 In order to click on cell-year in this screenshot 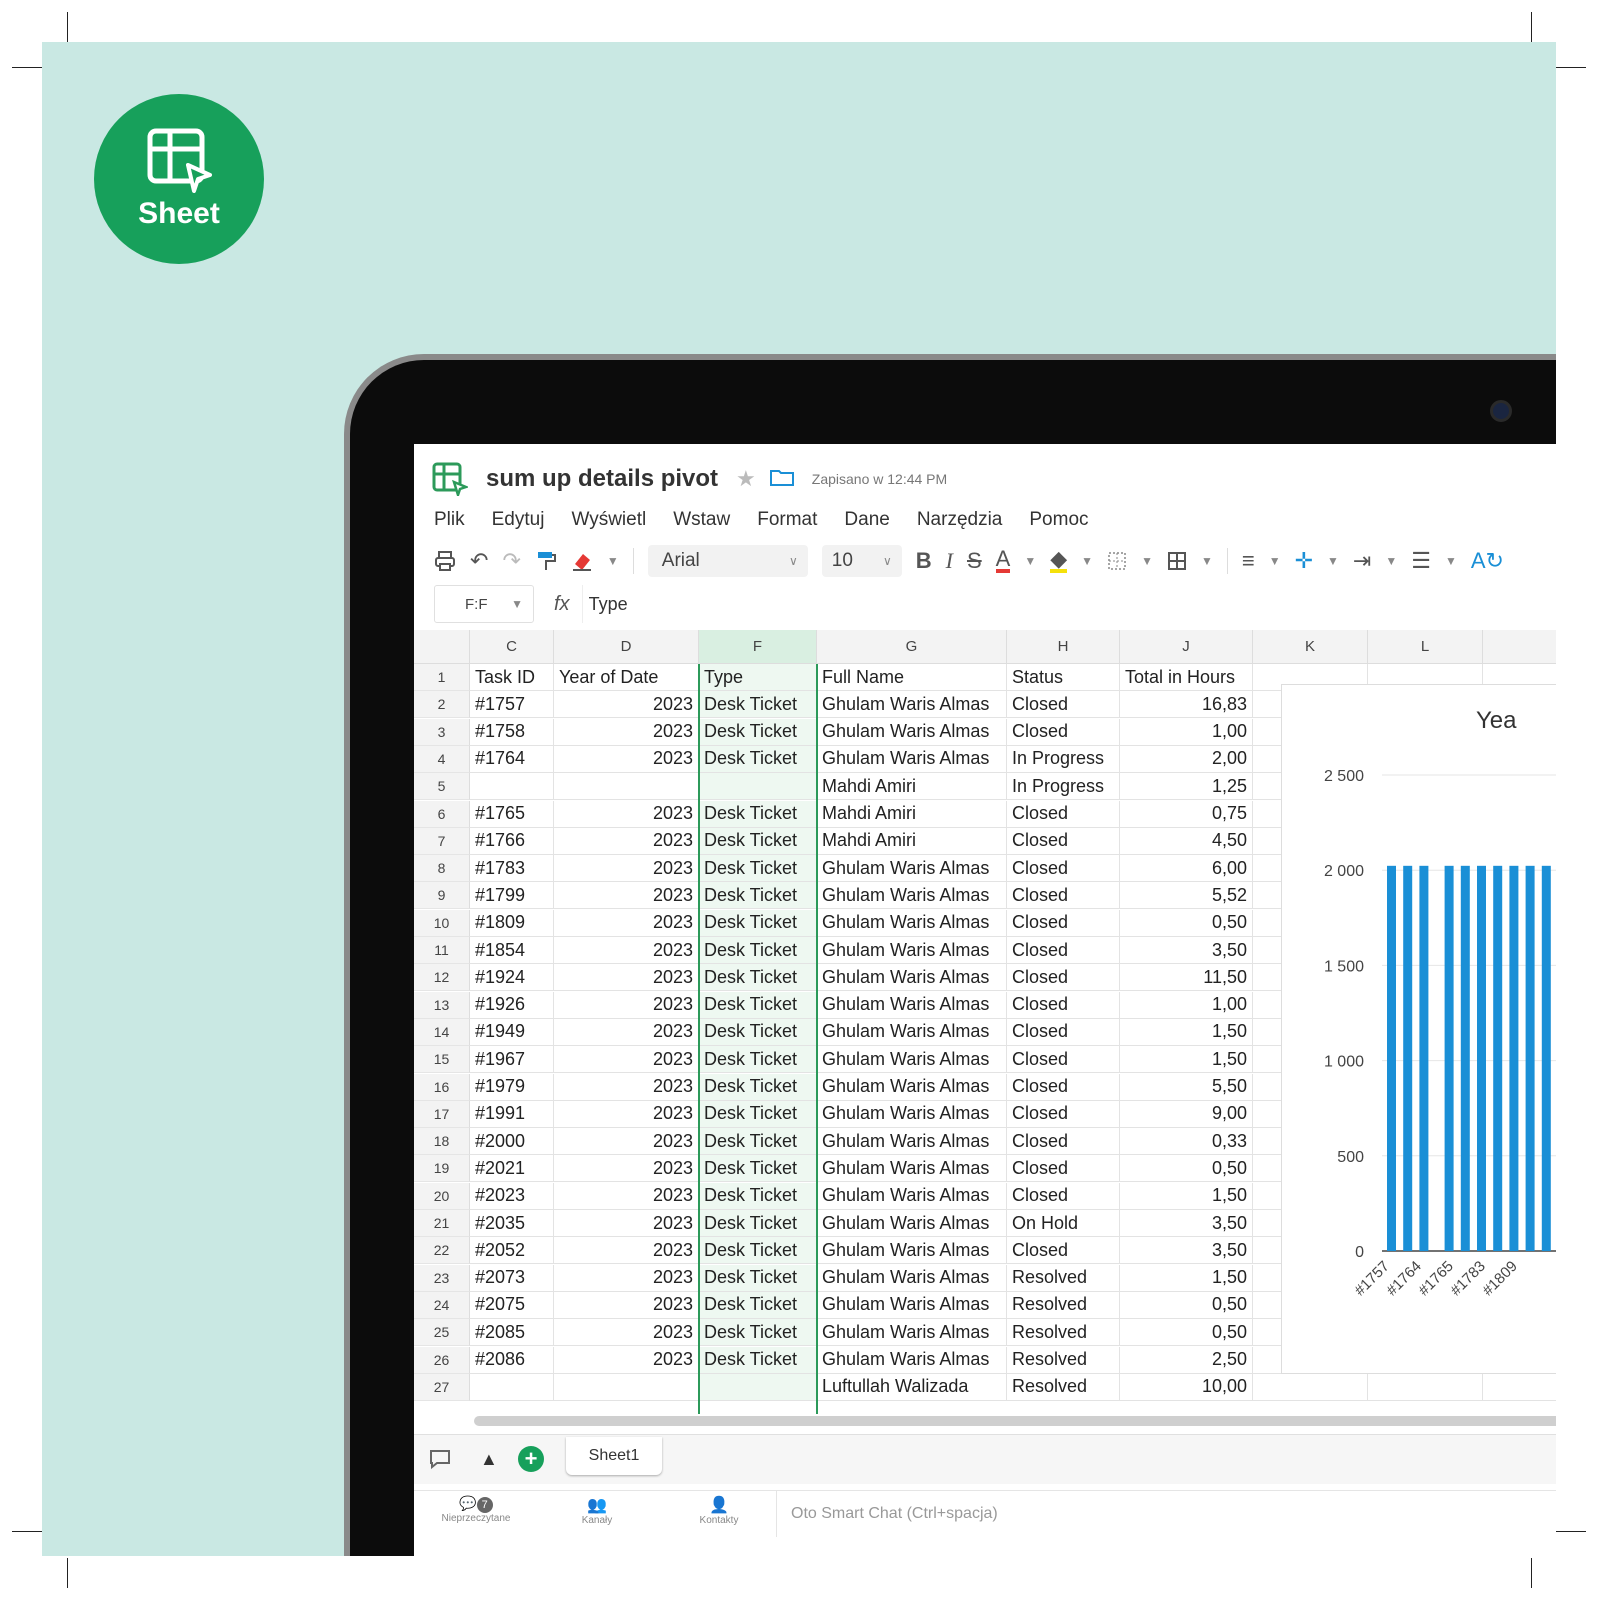, I will do `click(626, 1387)`.